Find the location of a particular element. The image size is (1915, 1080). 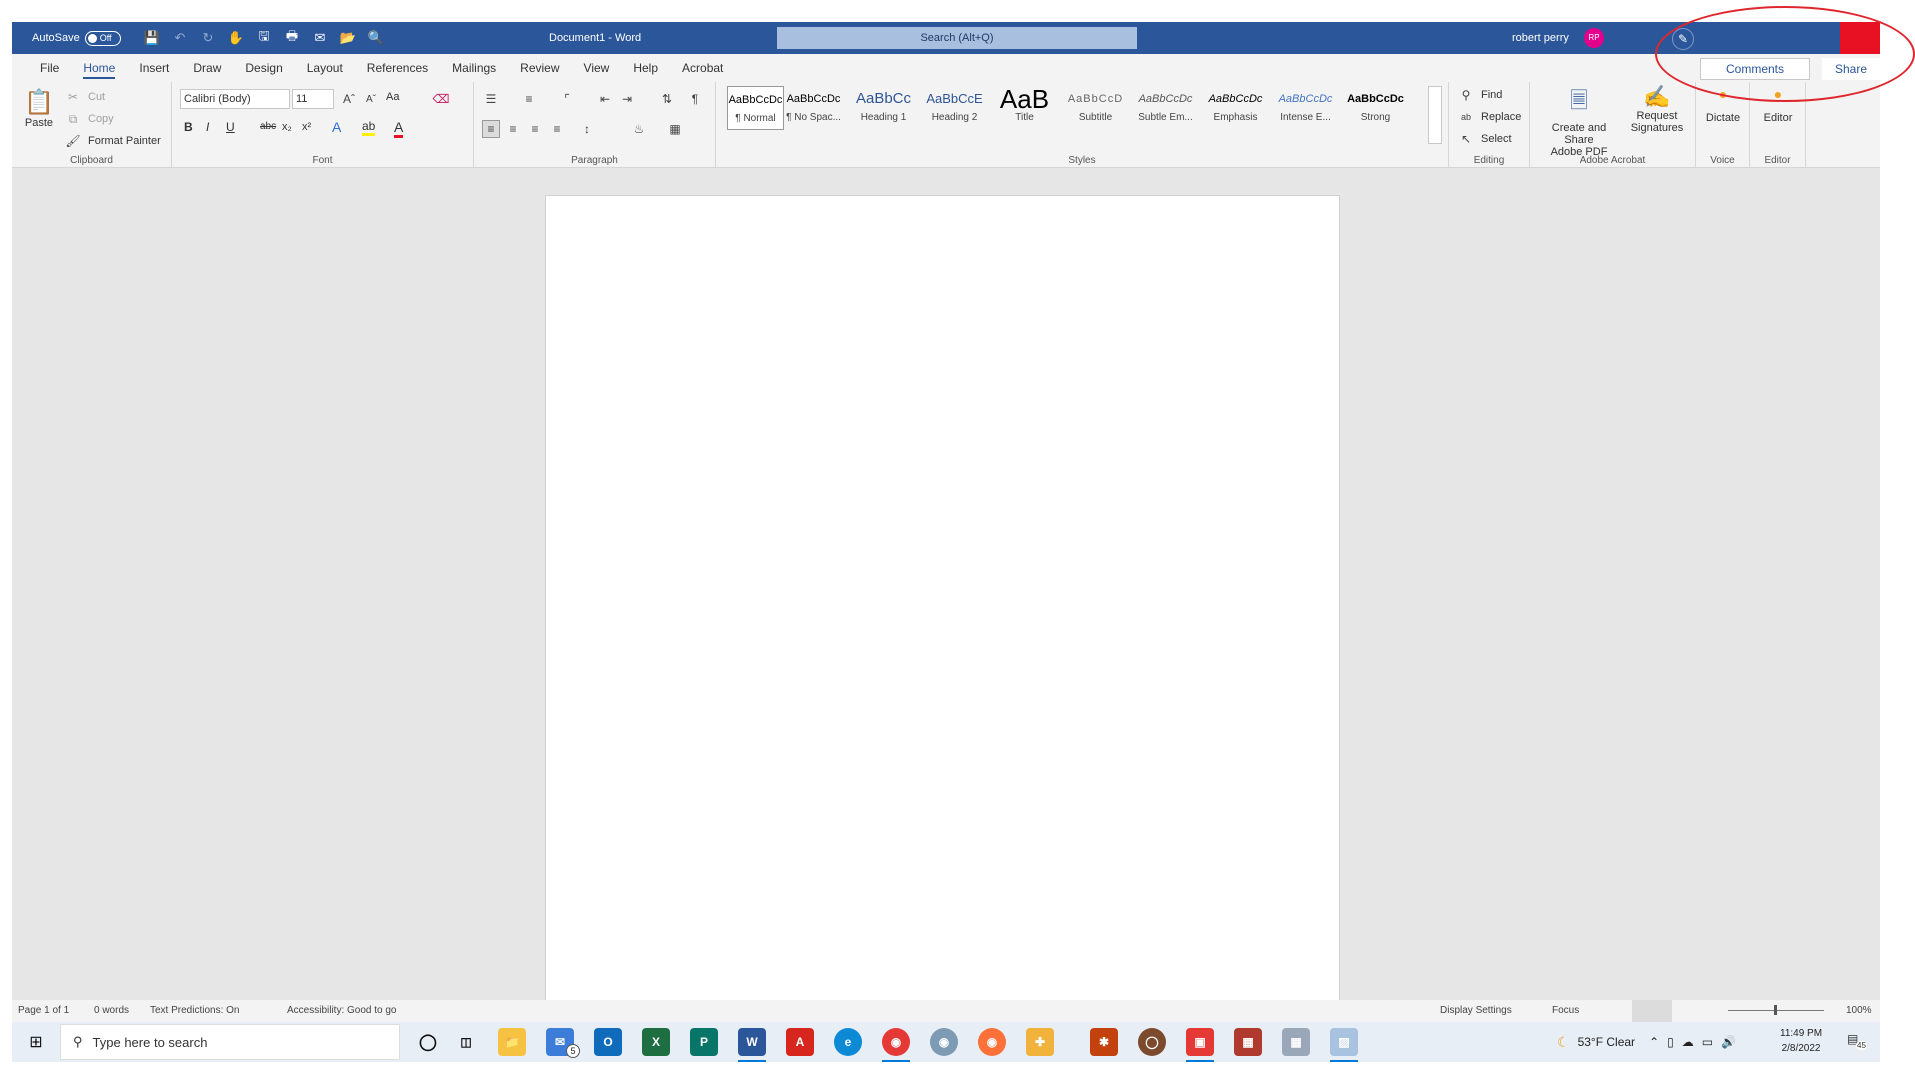

superscript-icon: x² is located at coordinates (306, 127).